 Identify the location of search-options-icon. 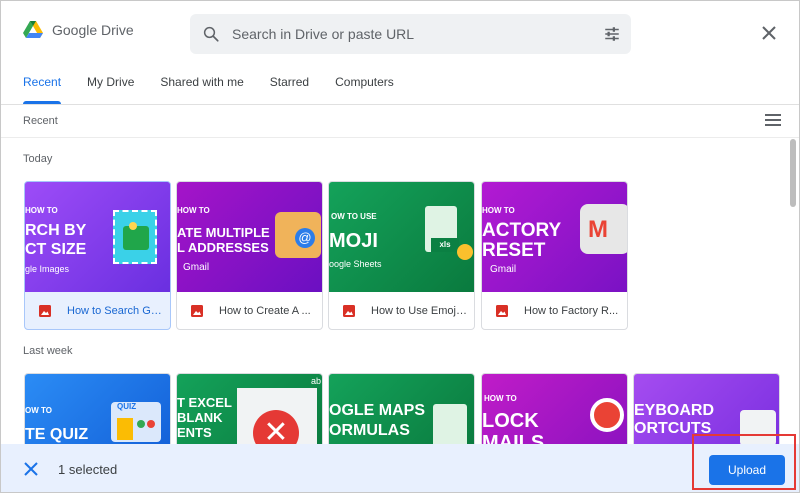
(612, 34).